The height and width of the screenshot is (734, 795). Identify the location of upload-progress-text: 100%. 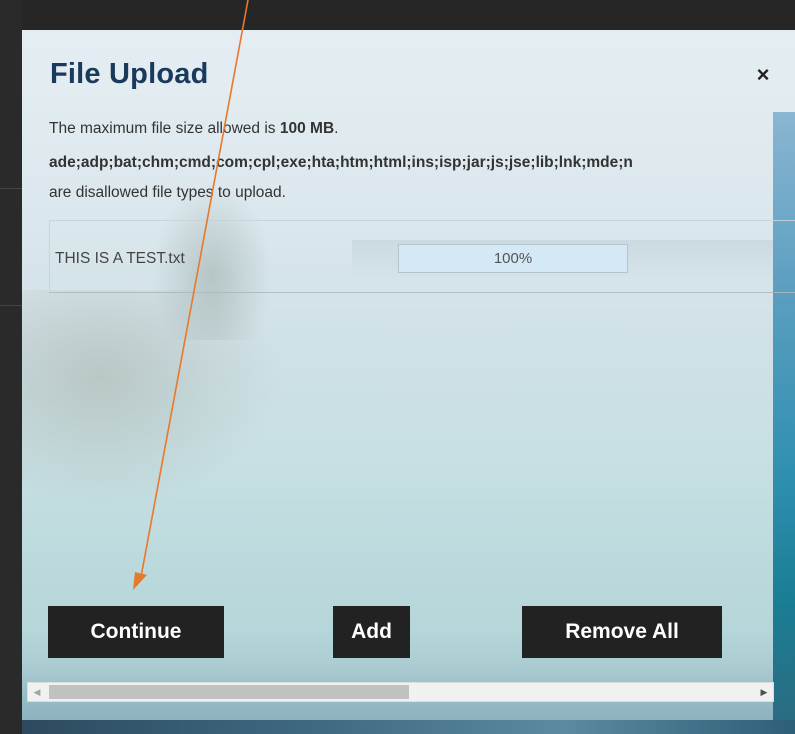
(513, 258).